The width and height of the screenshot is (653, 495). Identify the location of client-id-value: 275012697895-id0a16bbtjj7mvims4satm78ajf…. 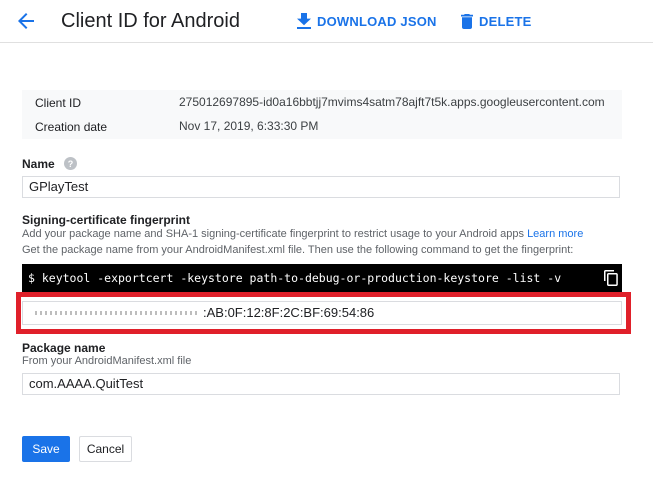
(392, 102).